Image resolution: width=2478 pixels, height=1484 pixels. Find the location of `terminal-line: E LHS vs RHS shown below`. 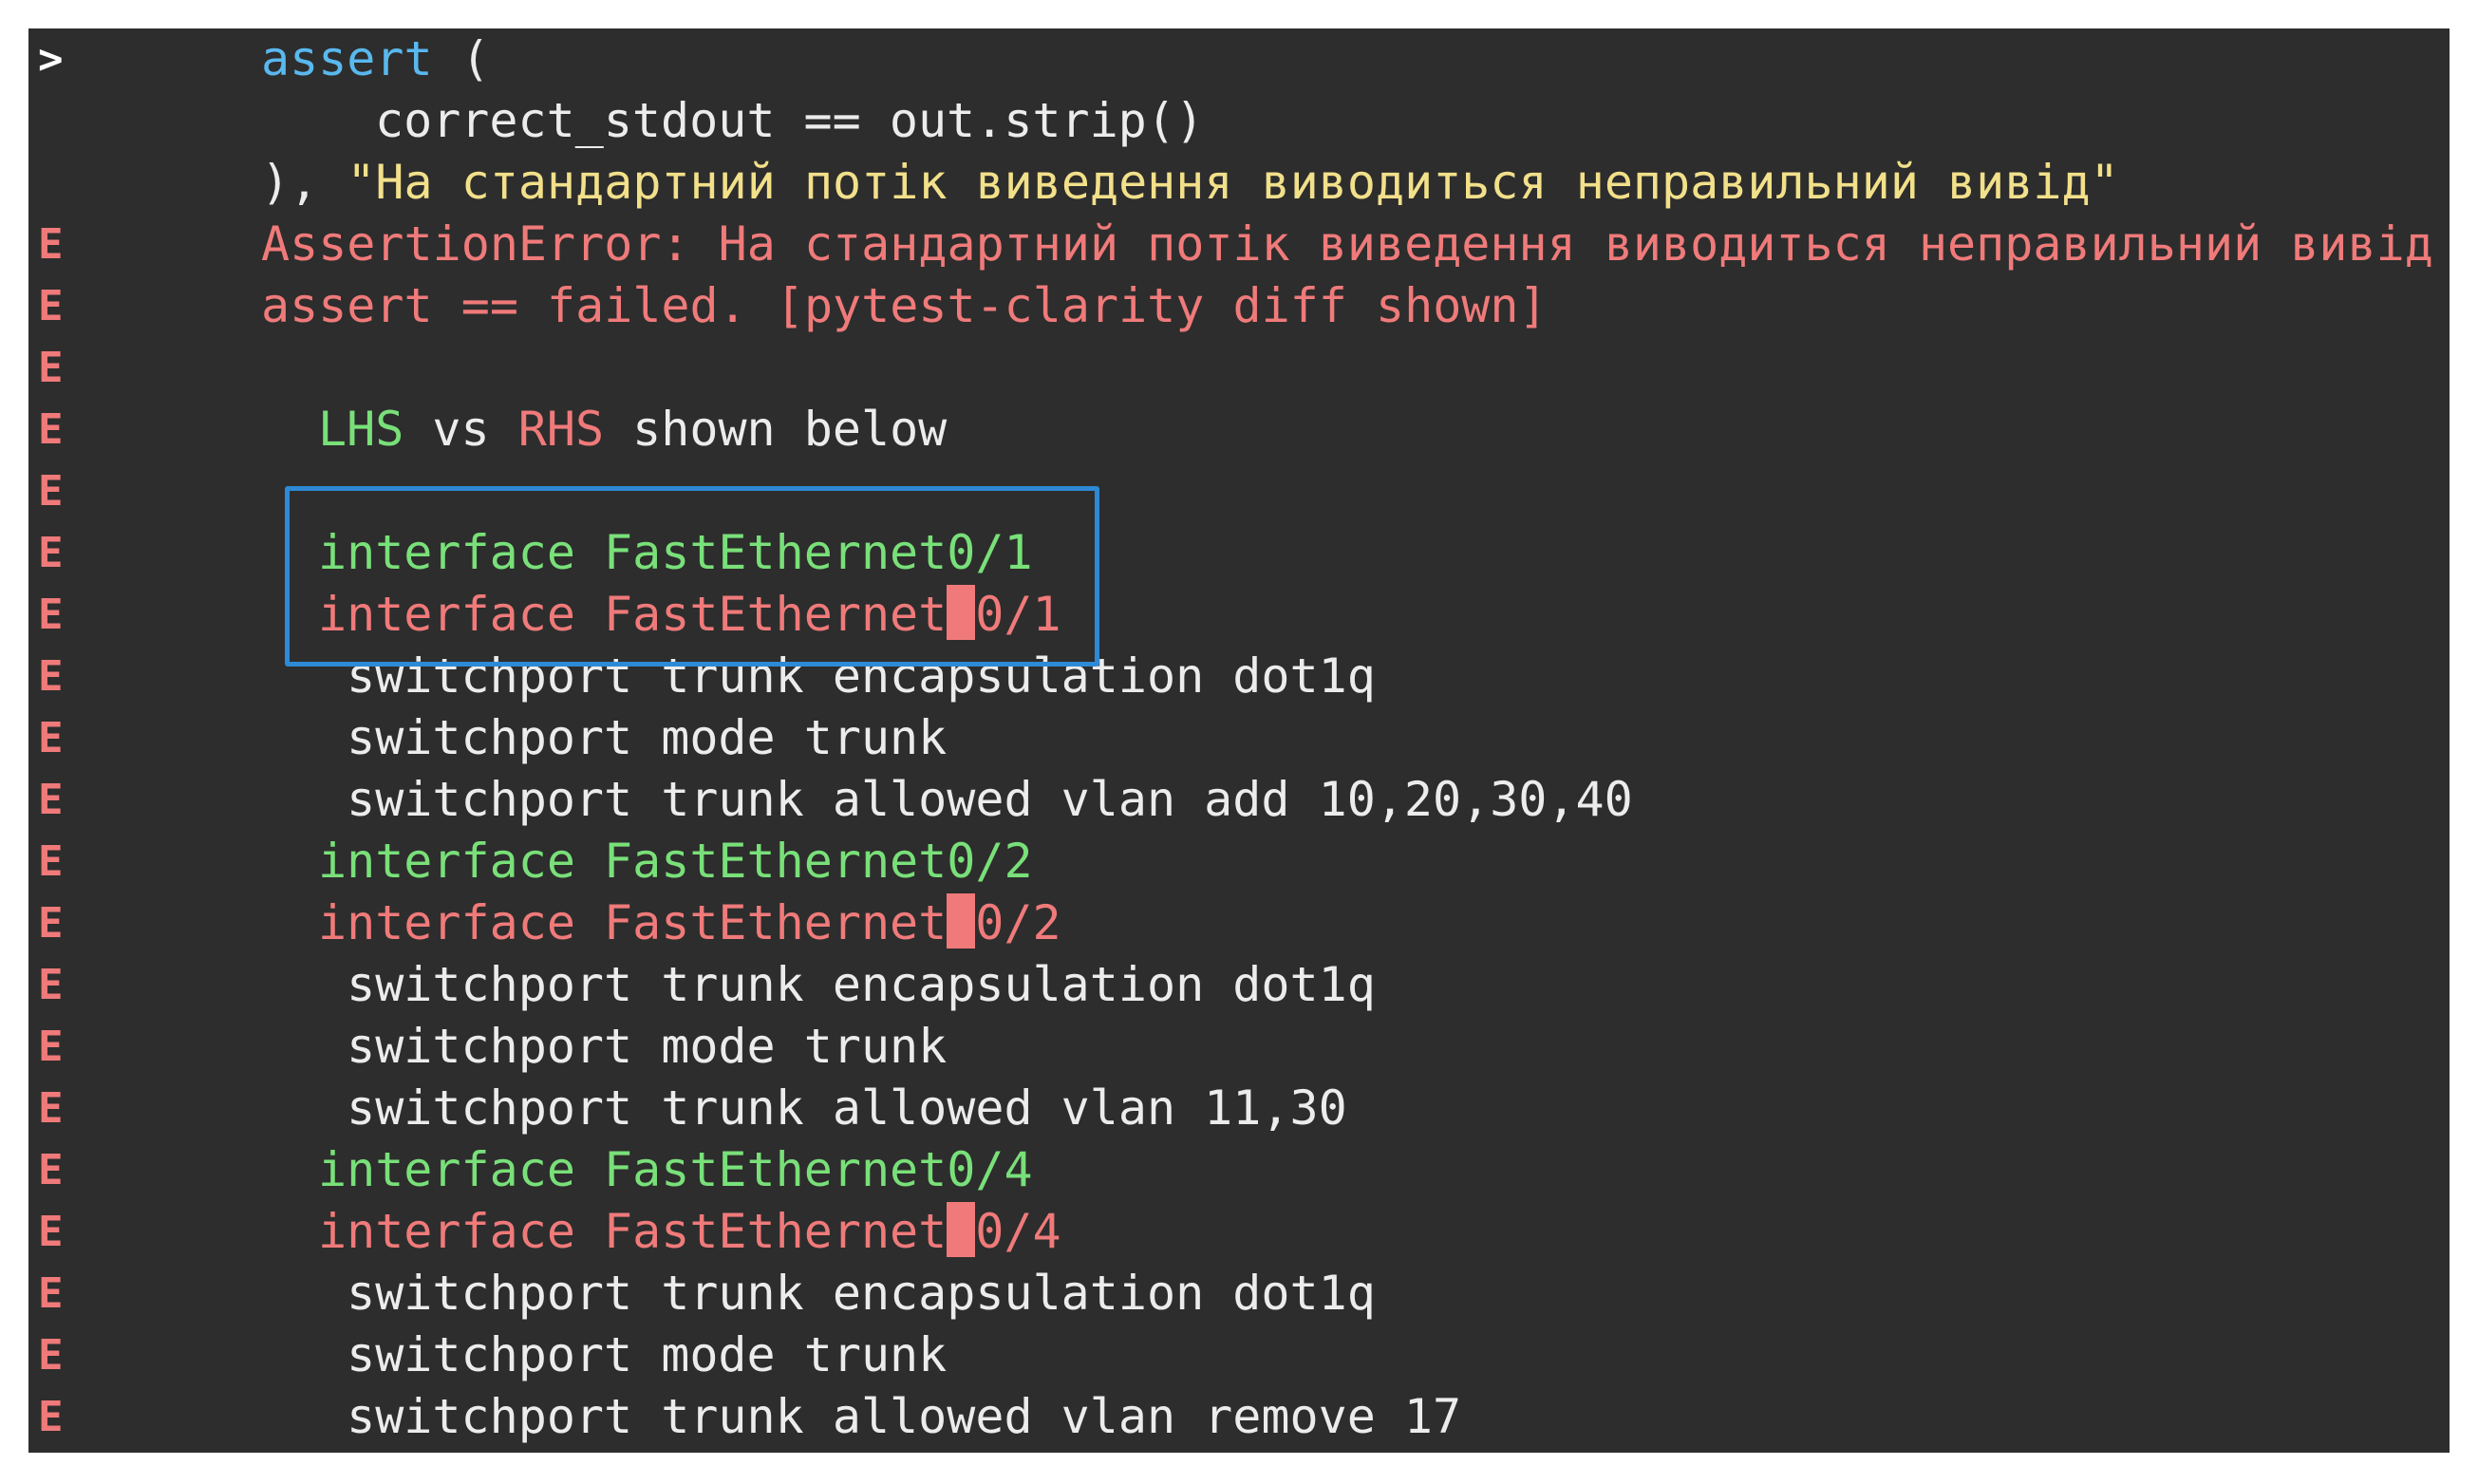

terminal-line: E LHS vs RHS shown below is located at coordinates (1239, 430).